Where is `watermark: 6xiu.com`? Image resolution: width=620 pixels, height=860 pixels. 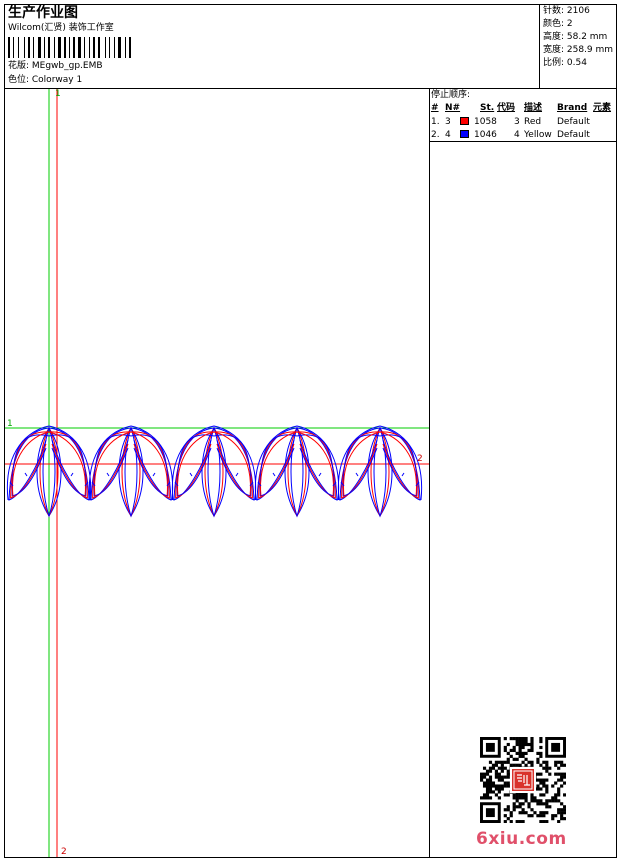 watermark: 6xiu.com is located at coordinates (521, 839).